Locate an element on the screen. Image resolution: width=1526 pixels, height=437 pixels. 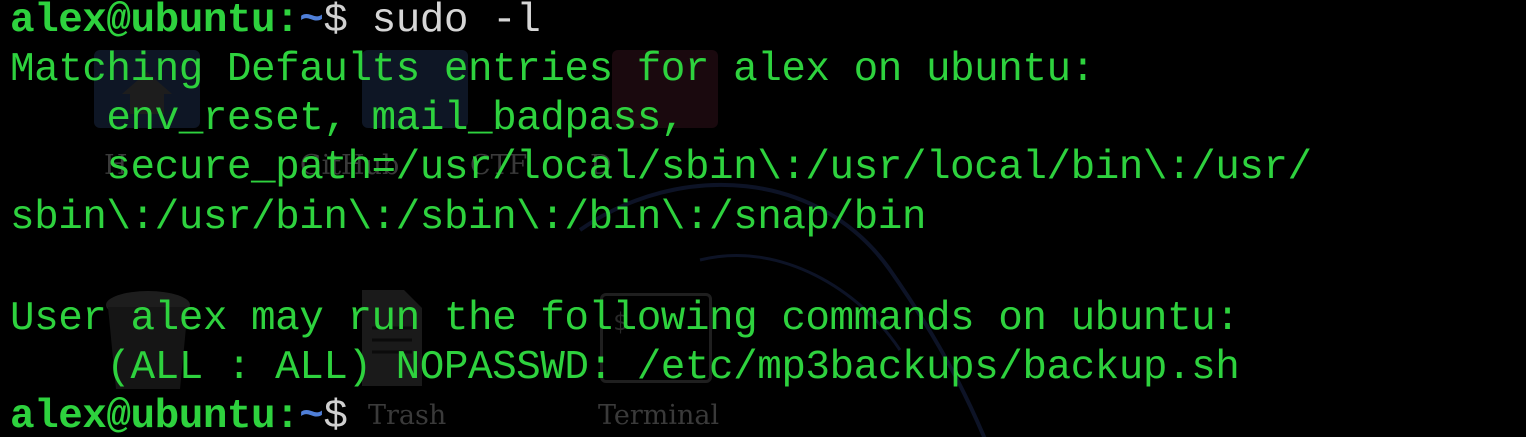
prompt-path-2: ~ is located at coordinates (311, 415).